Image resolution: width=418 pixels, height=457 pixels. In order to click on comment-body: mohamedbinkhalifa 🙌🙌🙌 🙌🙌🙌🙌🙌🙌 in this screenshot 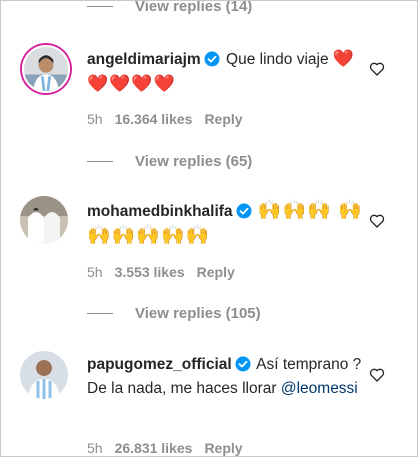, I will do `click(227, 224)`.